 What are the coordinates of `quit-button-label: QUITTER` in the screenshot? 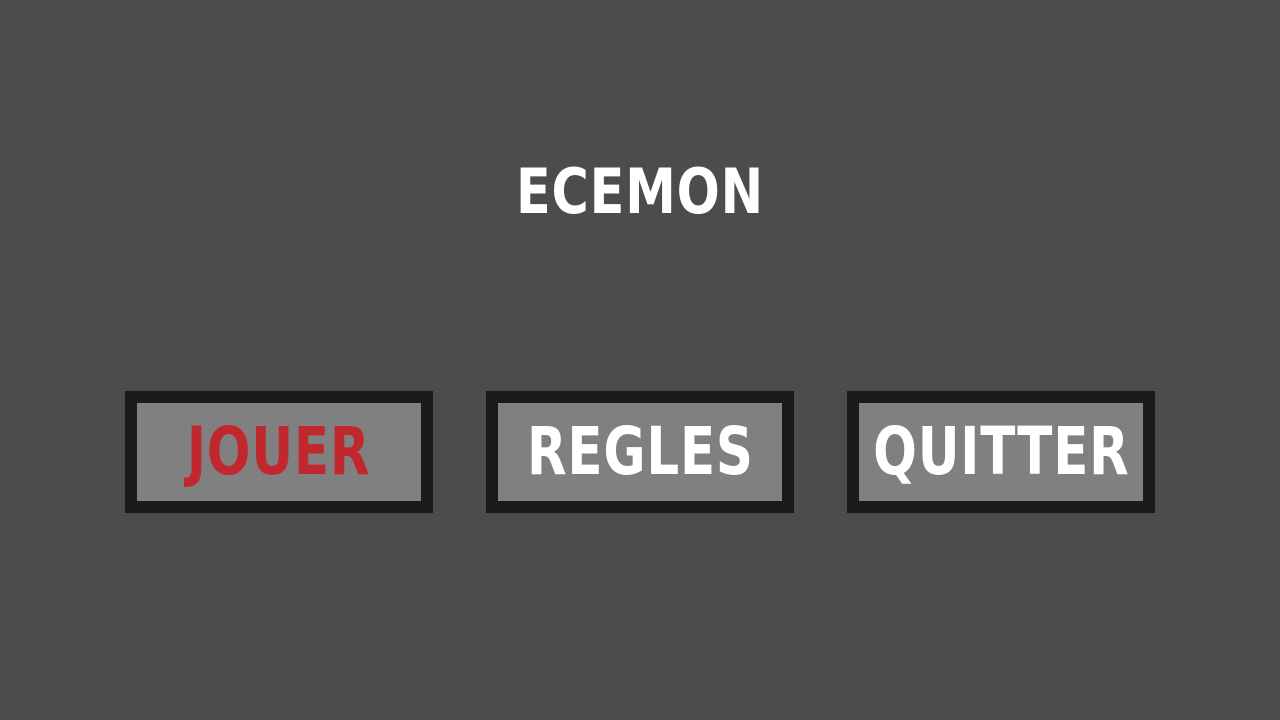 It's located at (1001, 451).